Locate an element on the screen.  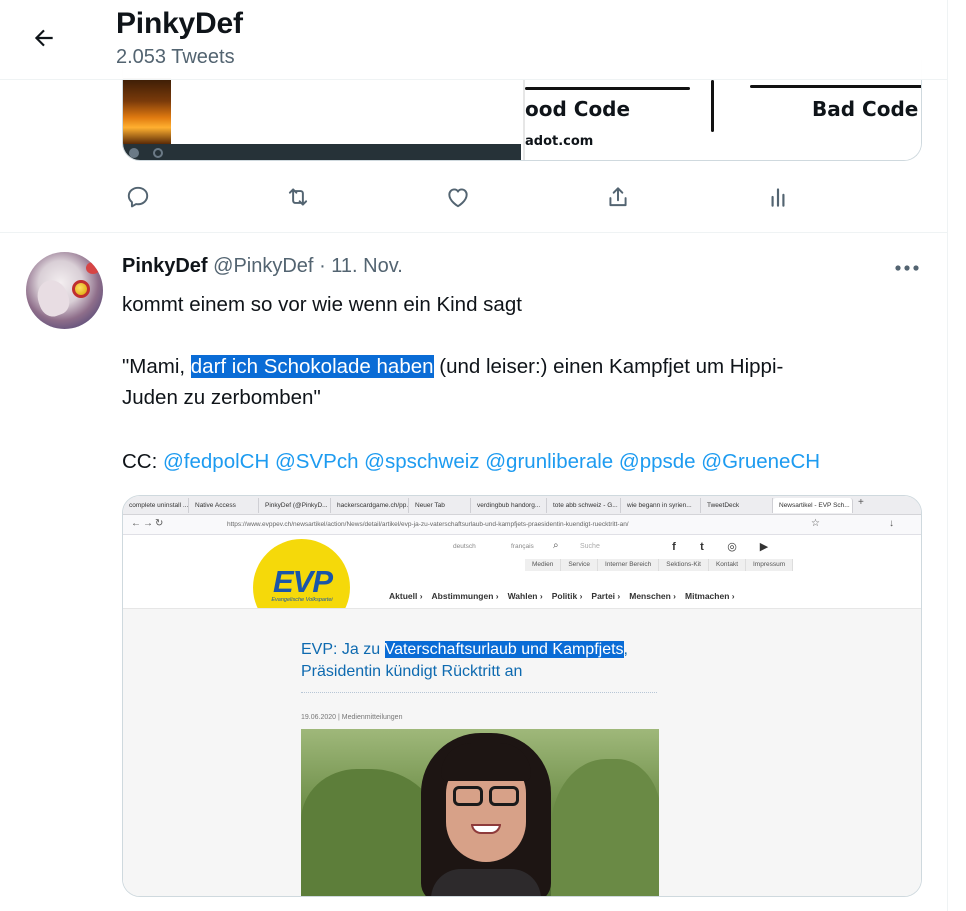
mention-svpch: @SVPch is located at coordinates (316, 461).